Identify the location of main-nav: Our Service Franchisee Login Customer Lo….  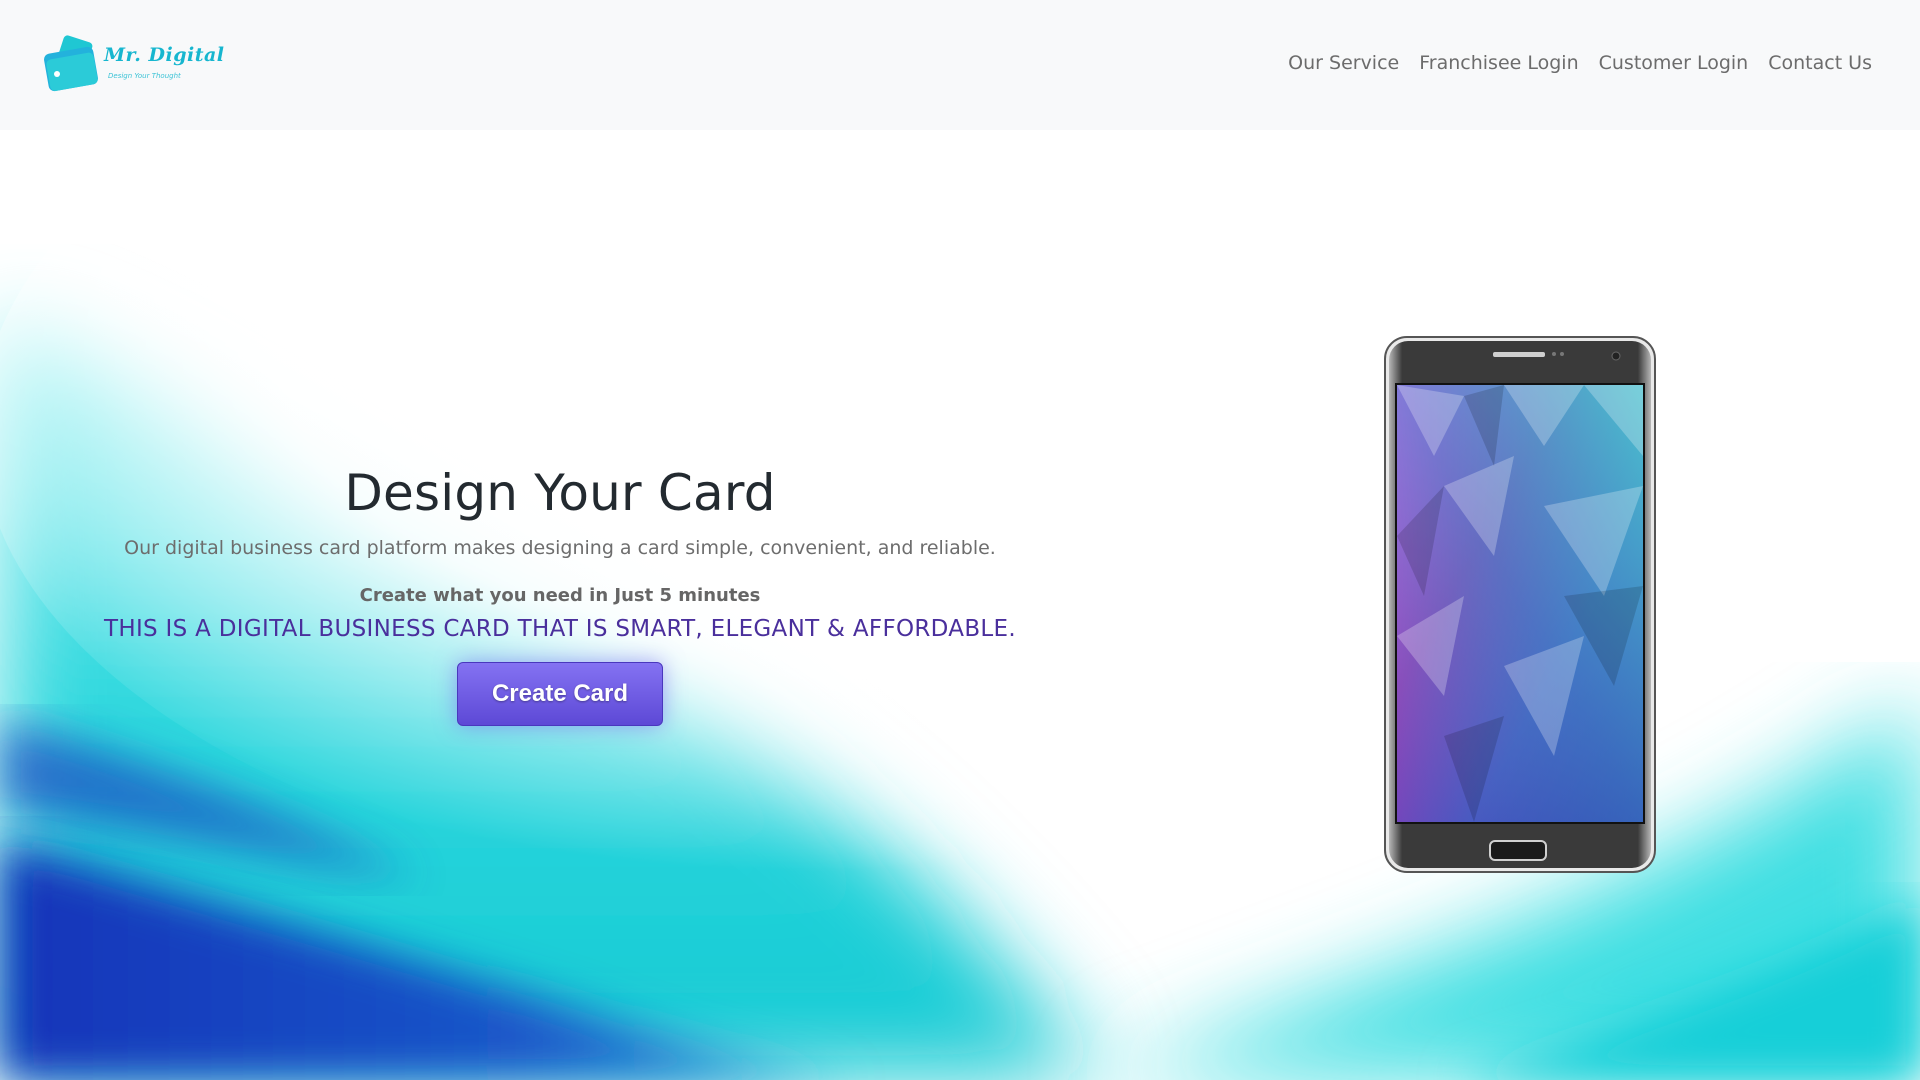
(1580, 63).